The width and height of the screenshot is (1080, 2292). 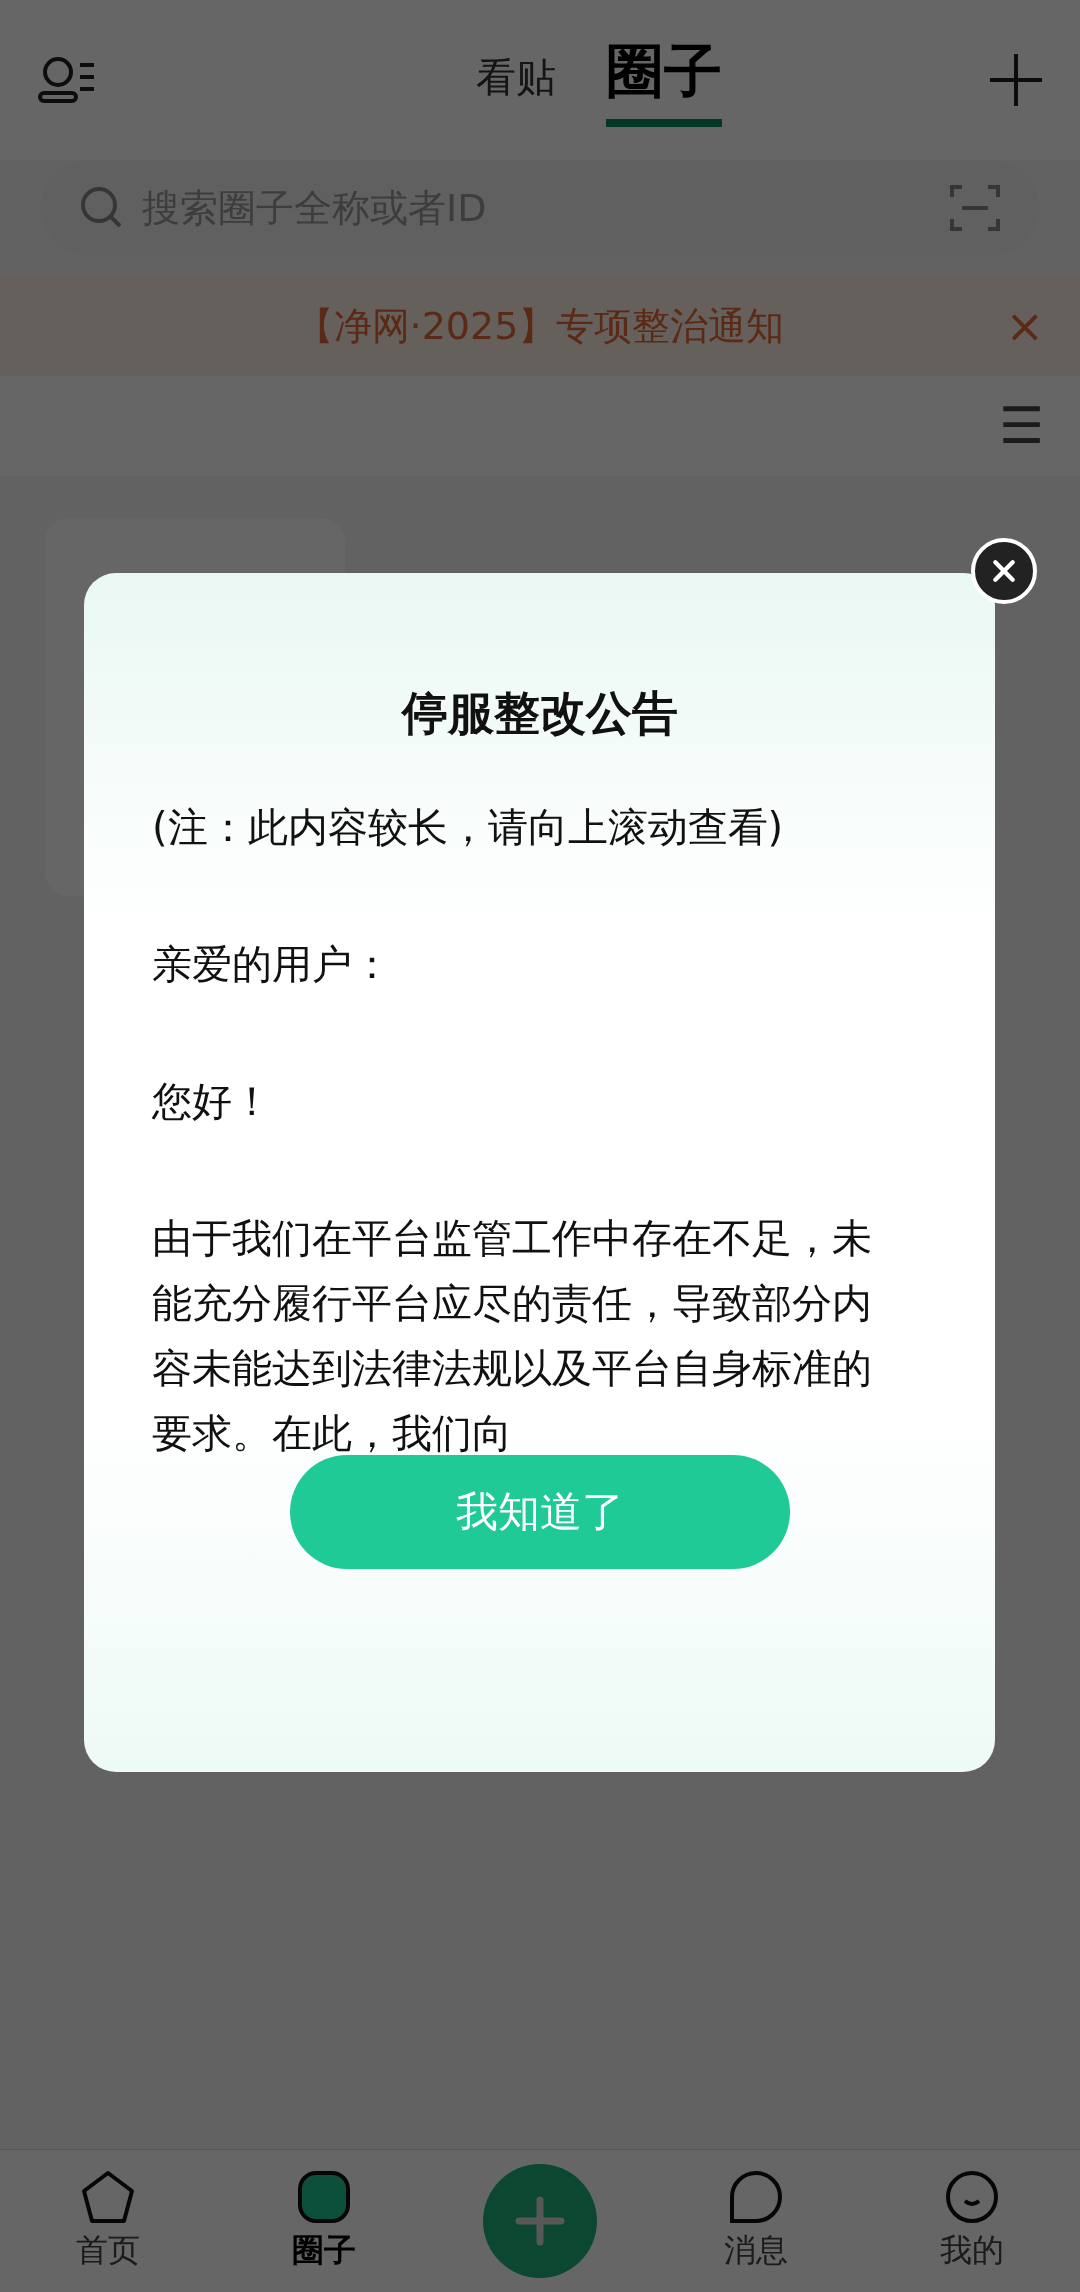 I want to click on close-icon, so click(x=1004, y=571).